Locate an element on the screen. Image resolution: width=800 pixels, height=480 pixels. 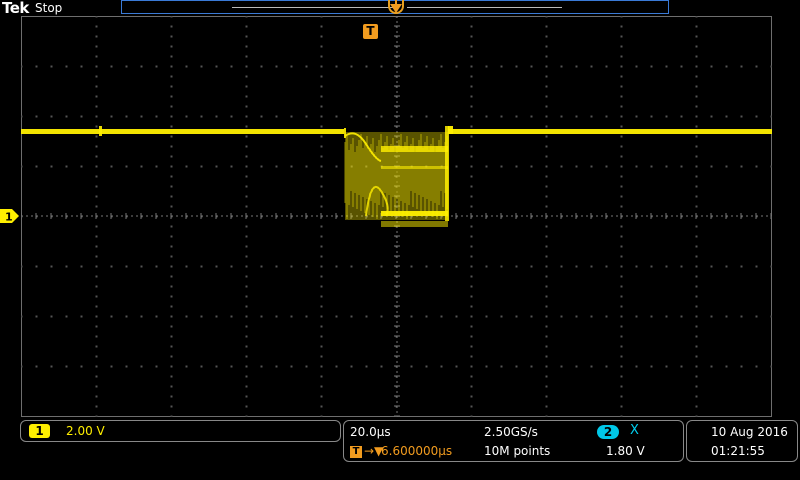
trigger-position-arrow-icon is located at coordinates (396, 8).